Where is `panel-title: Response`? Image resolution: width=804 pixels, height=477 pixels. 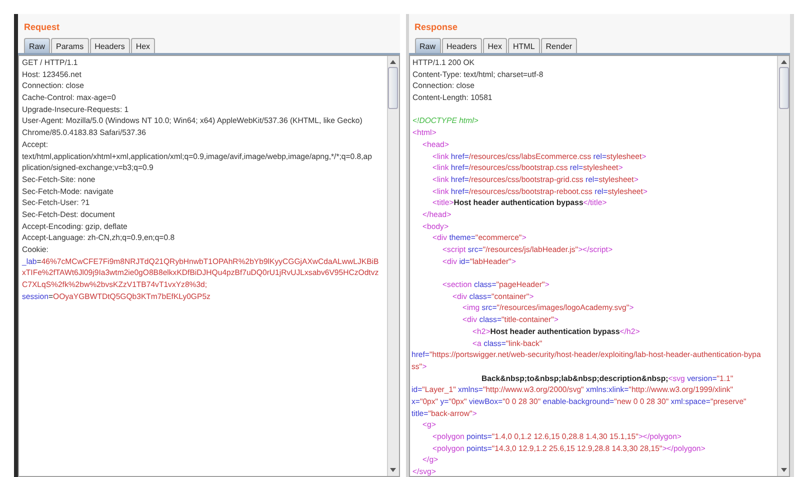 panel-title: Response is located at coordinates (436, 27).